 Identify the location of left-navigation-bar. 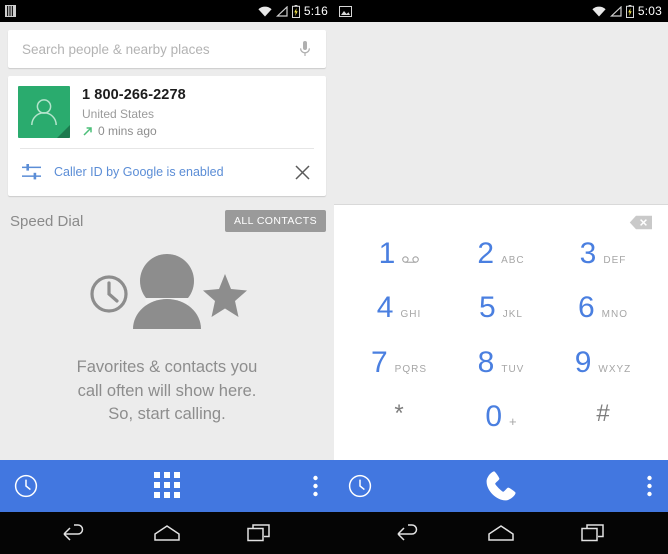
(167, 533).